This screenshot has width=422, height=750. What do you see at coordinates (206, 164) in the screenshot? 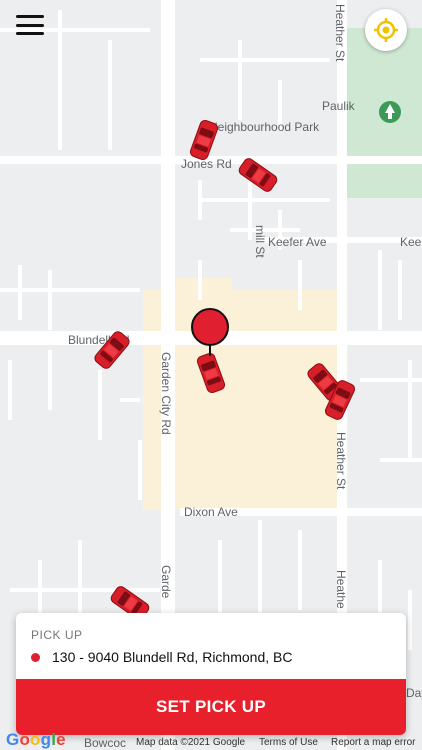
I see `jones-road-label: Jones Rd` at bounding box center [206, 164].